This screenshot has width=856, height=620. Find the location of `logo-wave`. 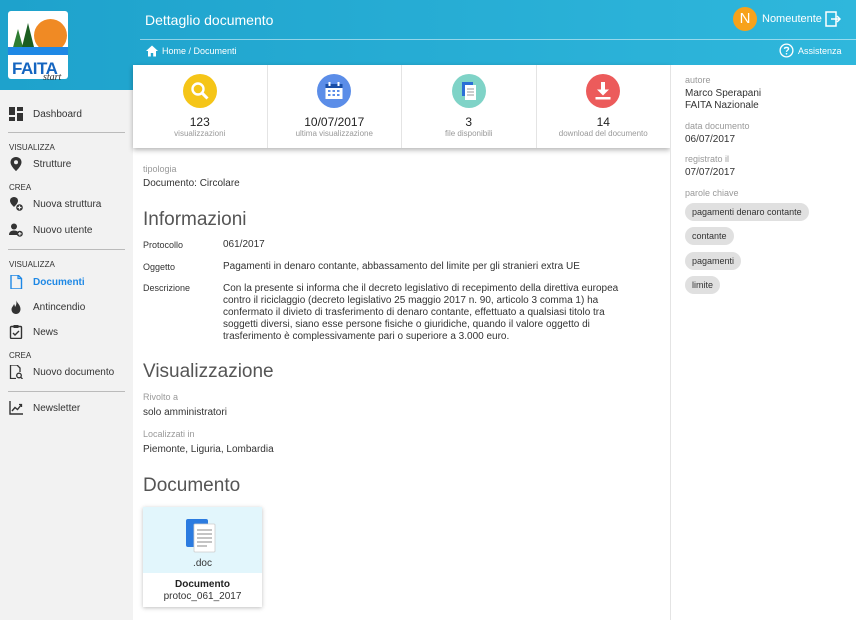

logo-wave is located at coordinates (38, 51).